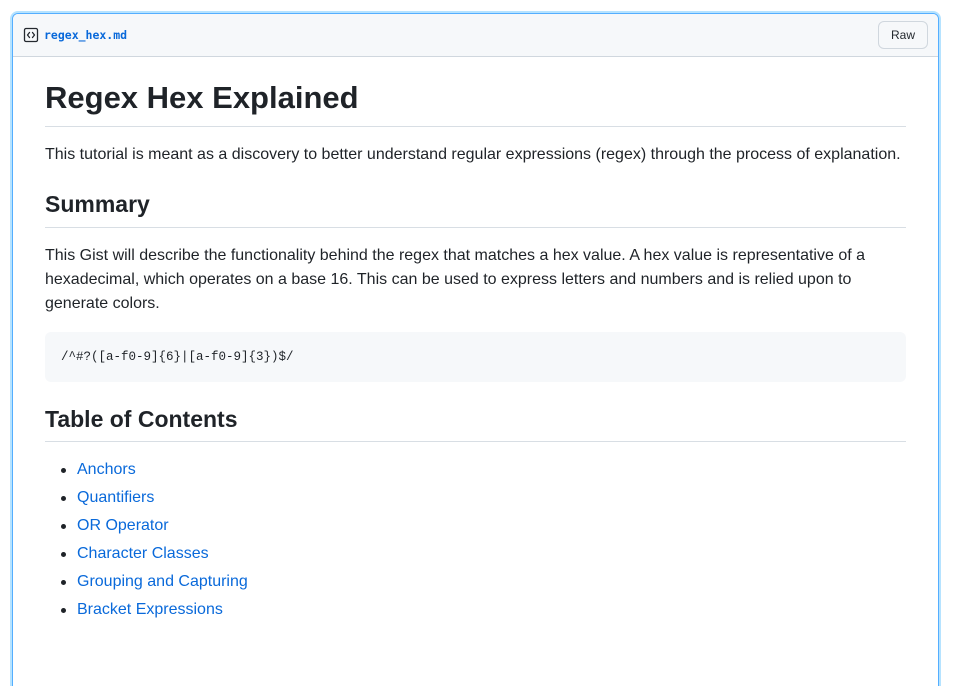  I want to click on page-title: Regex Hex Explained, so click(475, 103).